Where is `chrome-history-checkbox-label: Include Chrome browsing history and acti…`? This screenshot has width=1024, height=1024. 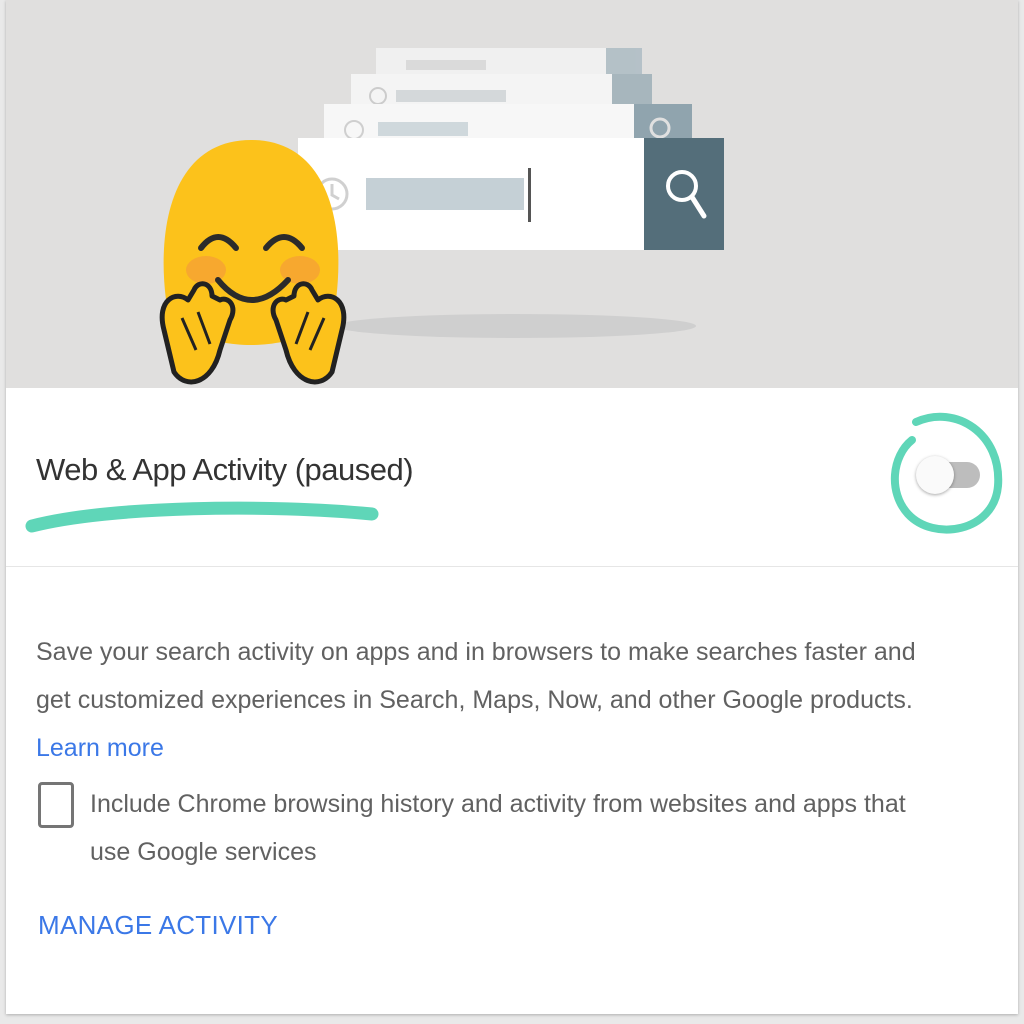 chrome-history-checkbox-label: Include Chrome browsing history and acti… is located at coordinates (520, 828).